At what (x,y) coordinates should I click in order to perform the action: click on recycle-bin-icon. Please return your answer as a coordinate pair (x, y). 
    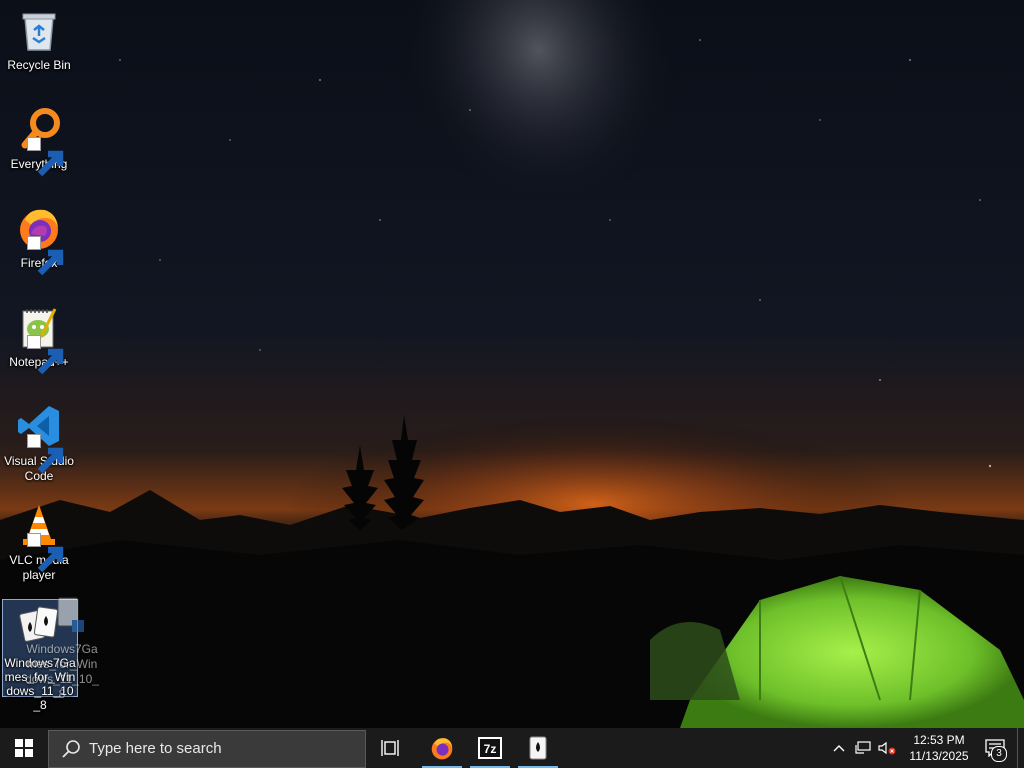
    Looking at the image, I should click on (39, 30).